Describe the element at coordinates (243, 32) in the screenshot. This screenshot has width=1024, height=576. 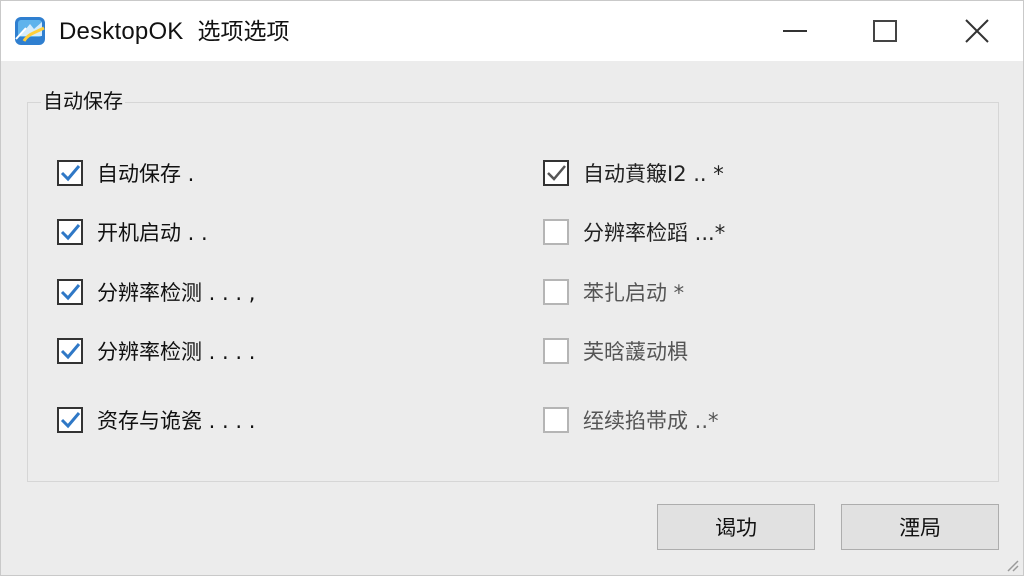
I see `window-subtitle: 选项选项` at that location.